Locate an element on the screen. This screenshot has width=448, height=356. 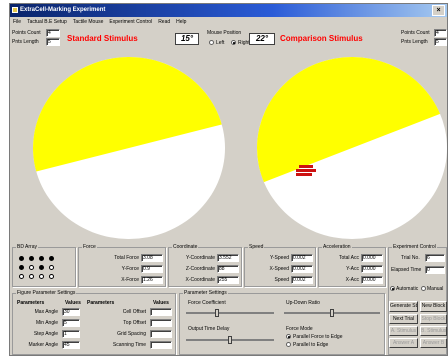
force-mode-b-radio is located at coordinates (288, 344).